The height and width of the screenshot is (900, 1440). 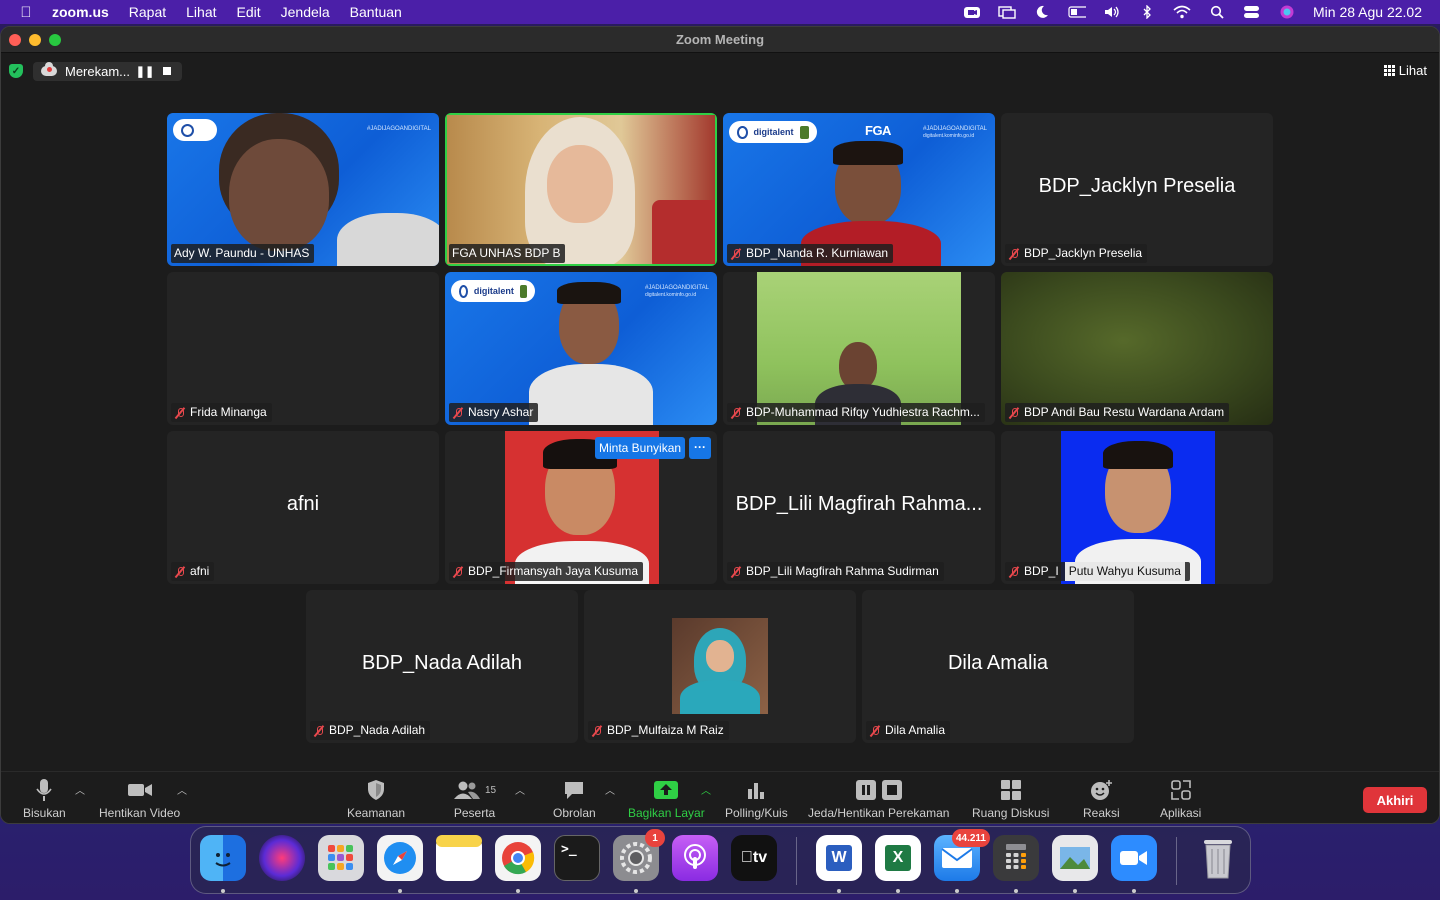 I want to click on participant-tile: BDP_Mulfaiza M Raiz, so click(x=720, y=666).